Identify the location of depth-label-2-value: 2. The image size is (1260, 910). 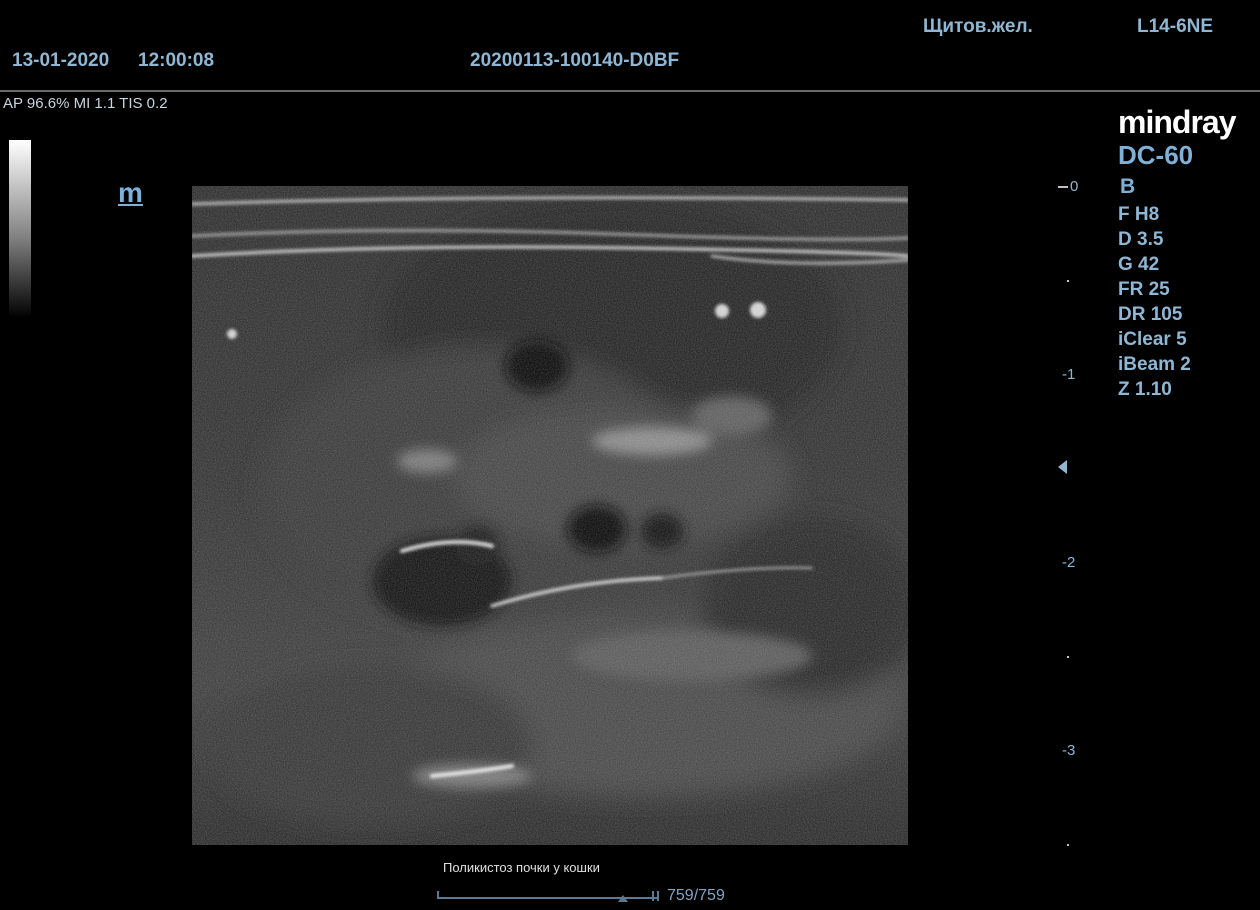
(1071, 562).